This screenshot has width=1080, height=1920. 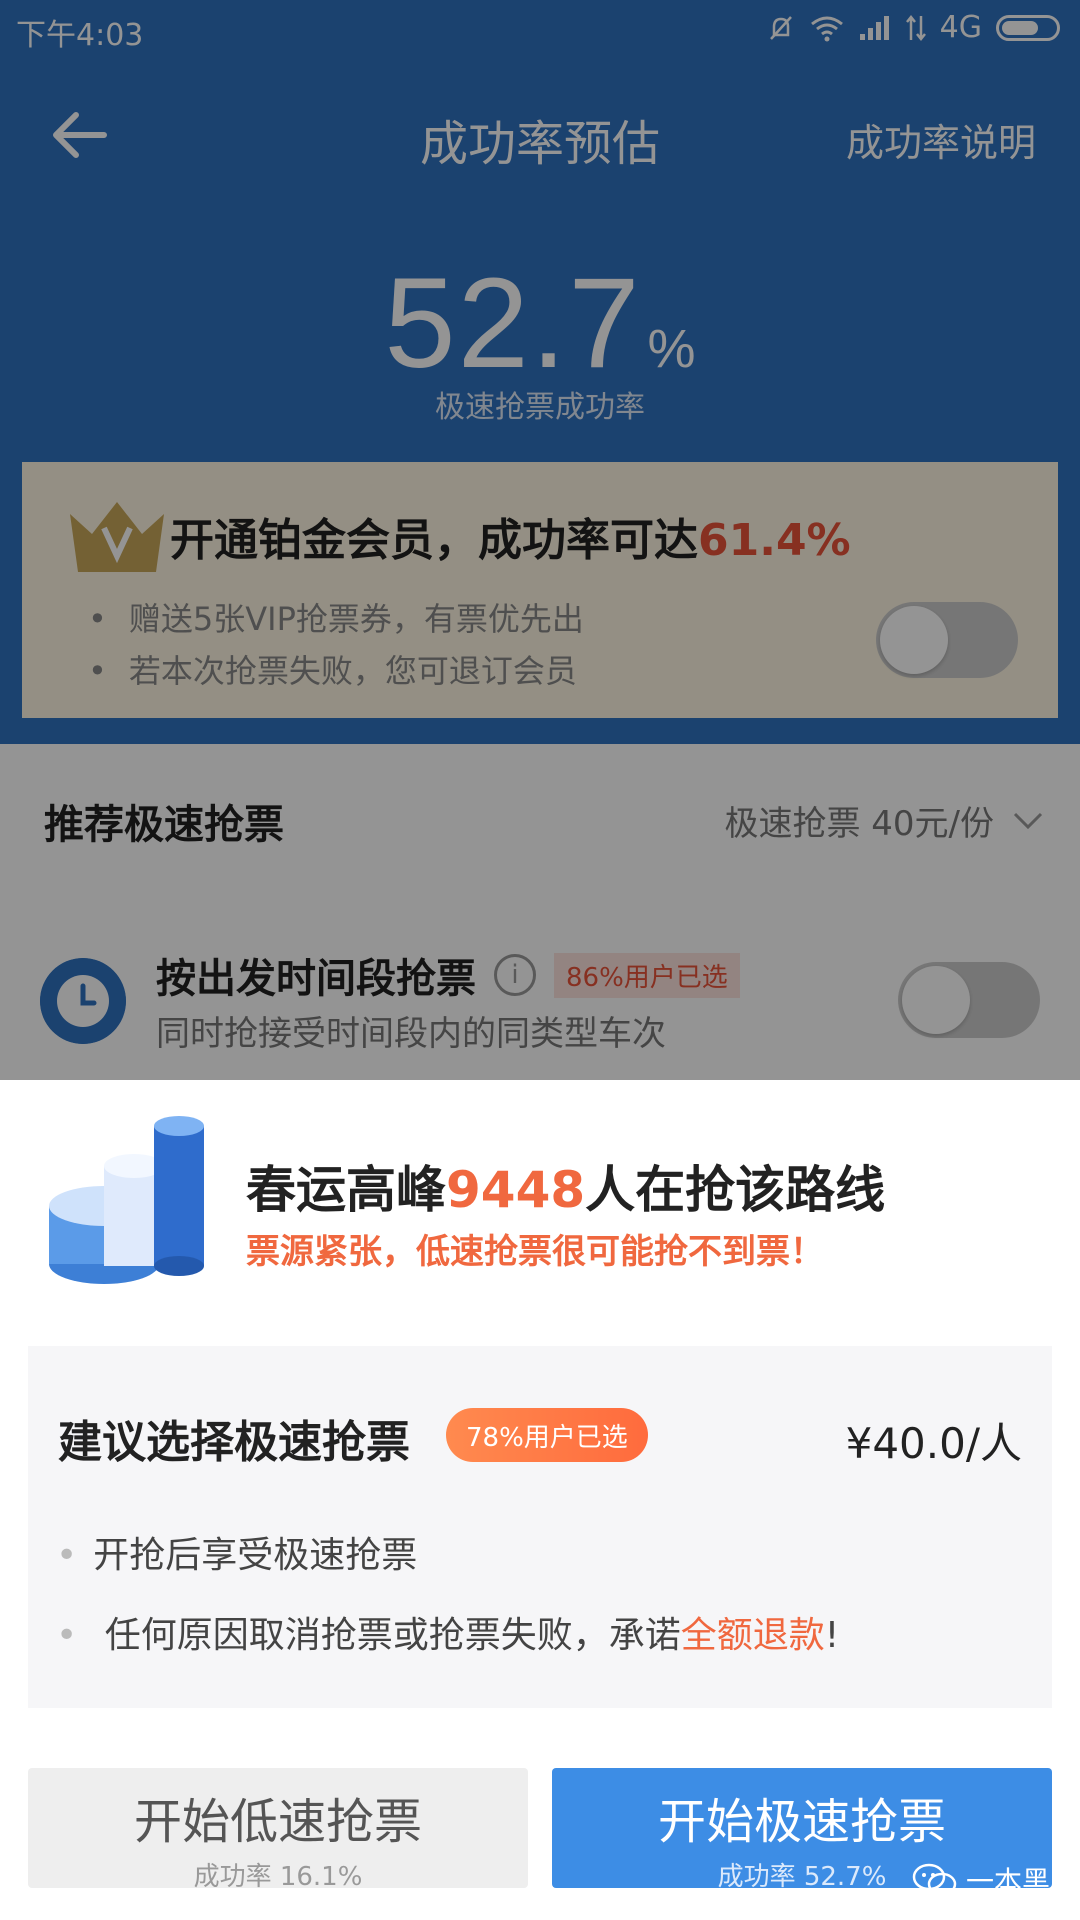 What do you see at coordinates (735, 1190) in the screenshot?
I see `headline-suffix: 人在抢该路线` at bounding box center [735, 1190].